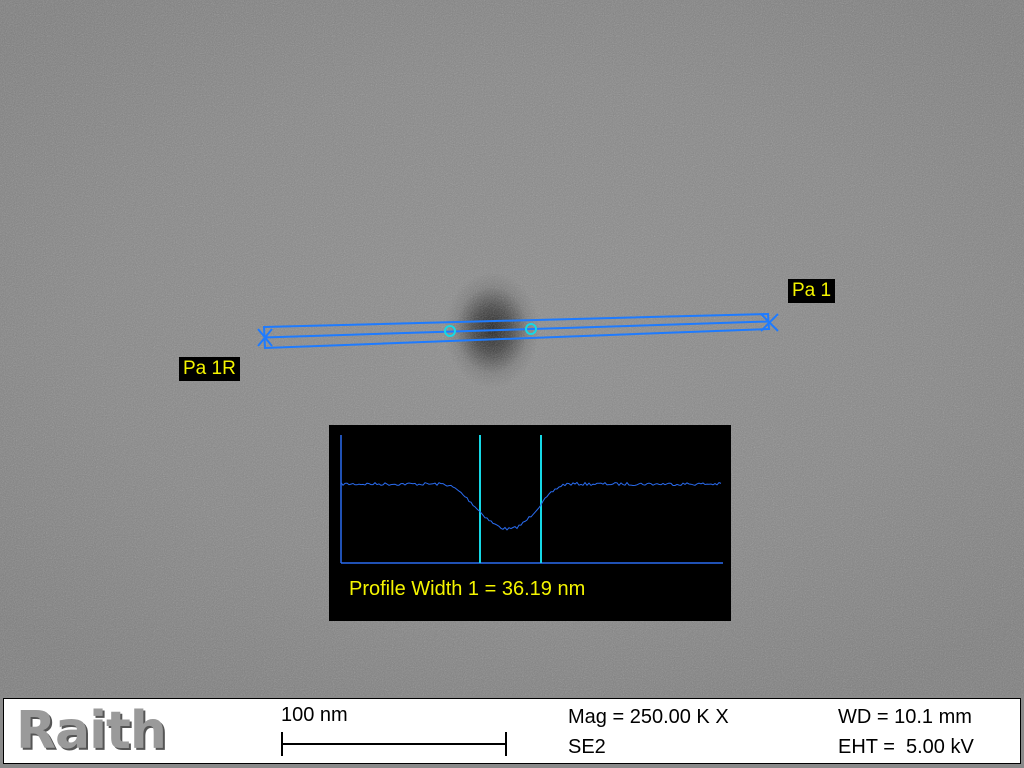  What do you see at coordinates (906, 747) in the screenshot?
I see `beam-voltage-value: EHT = 5.00 kV` at bounding box center [906, 747].